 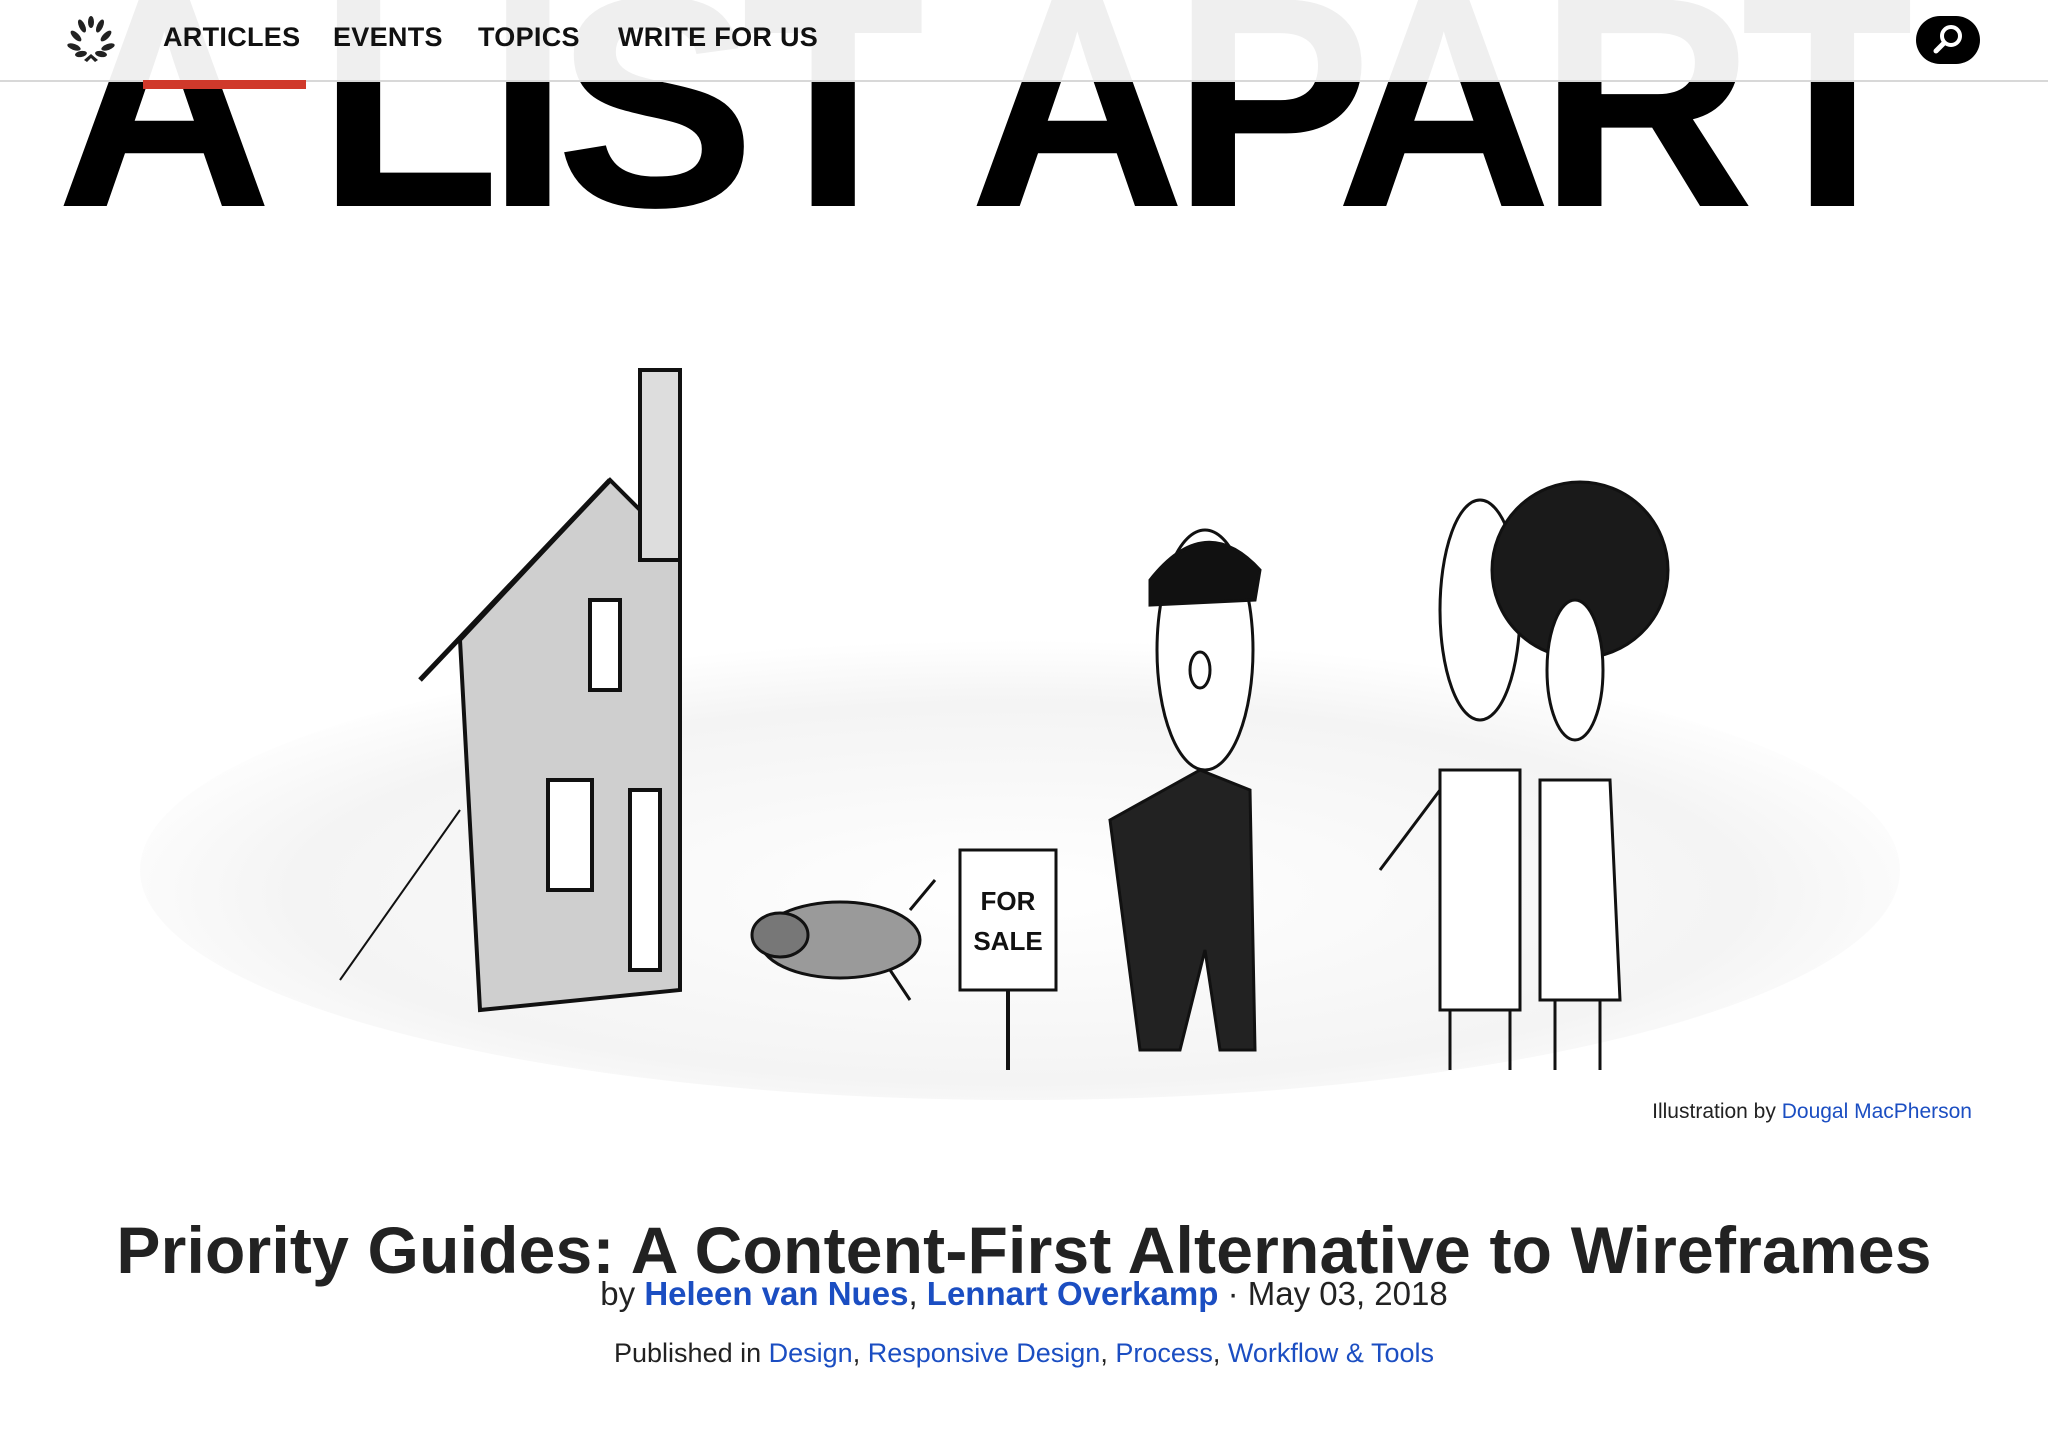 I want to click on category-link: Process, so click(x=1164, y=1353).